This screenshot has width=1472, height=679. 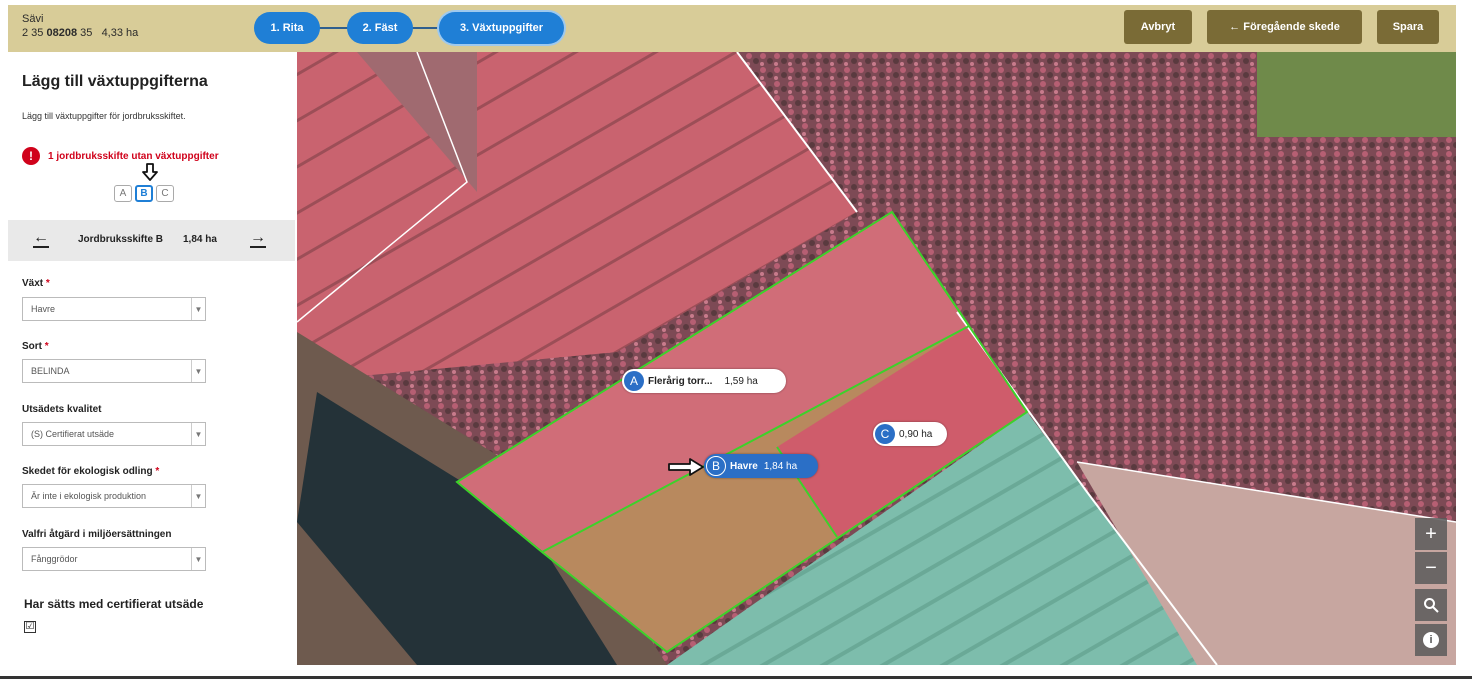 What do you see at coordinates (121, 239) in the screenshot?
I see `parcel-name: Jordbruksskifte B` at bounding box center [121, 239].